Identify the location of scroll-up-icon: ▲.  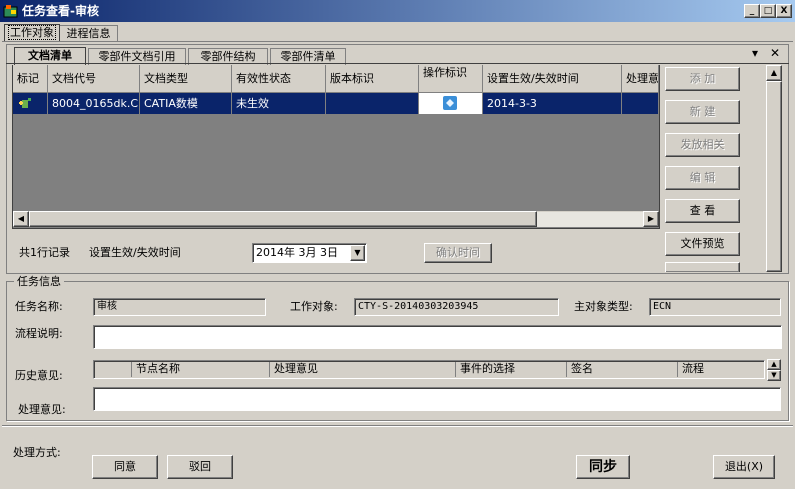
(774, 73).